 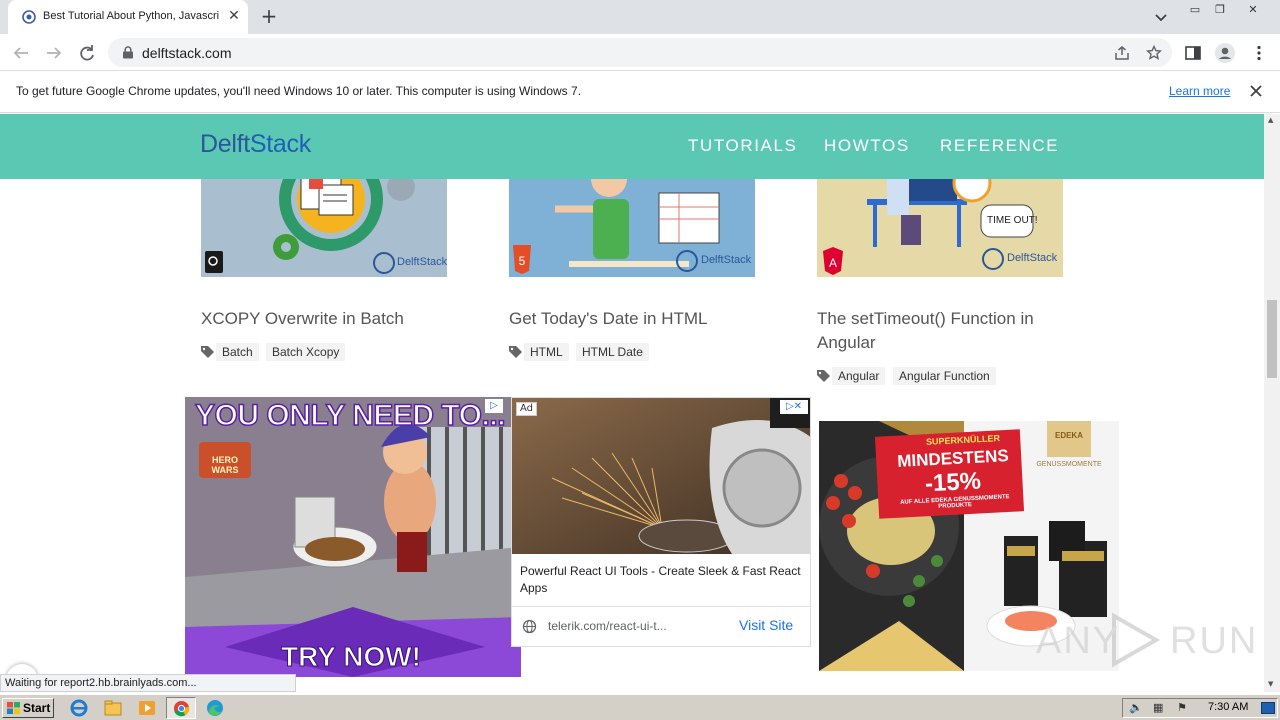 What do you see at coordinates (942, 331) in the screenshot?
I see `post-title: The setTimeout() Function in Angular` at bounding box center [942, 331].